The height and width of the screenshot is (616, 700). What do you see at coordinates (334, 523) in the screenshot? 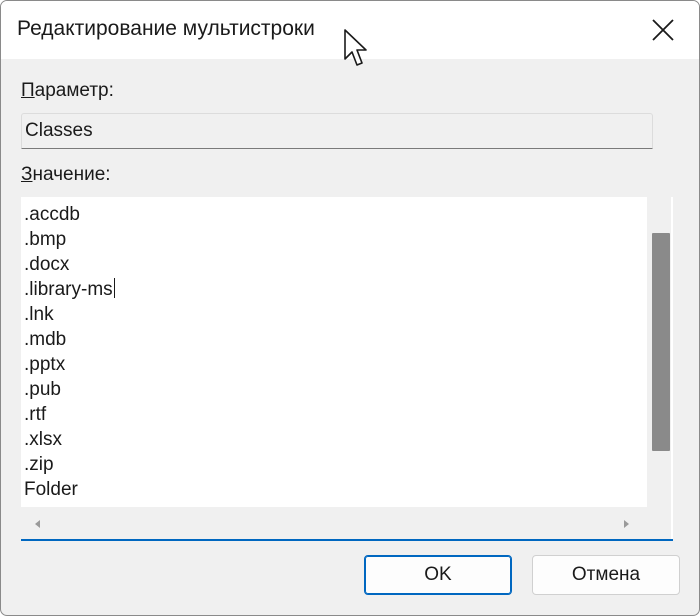
I see `horizontal-scrollbar` at bounding box center [334, 523].